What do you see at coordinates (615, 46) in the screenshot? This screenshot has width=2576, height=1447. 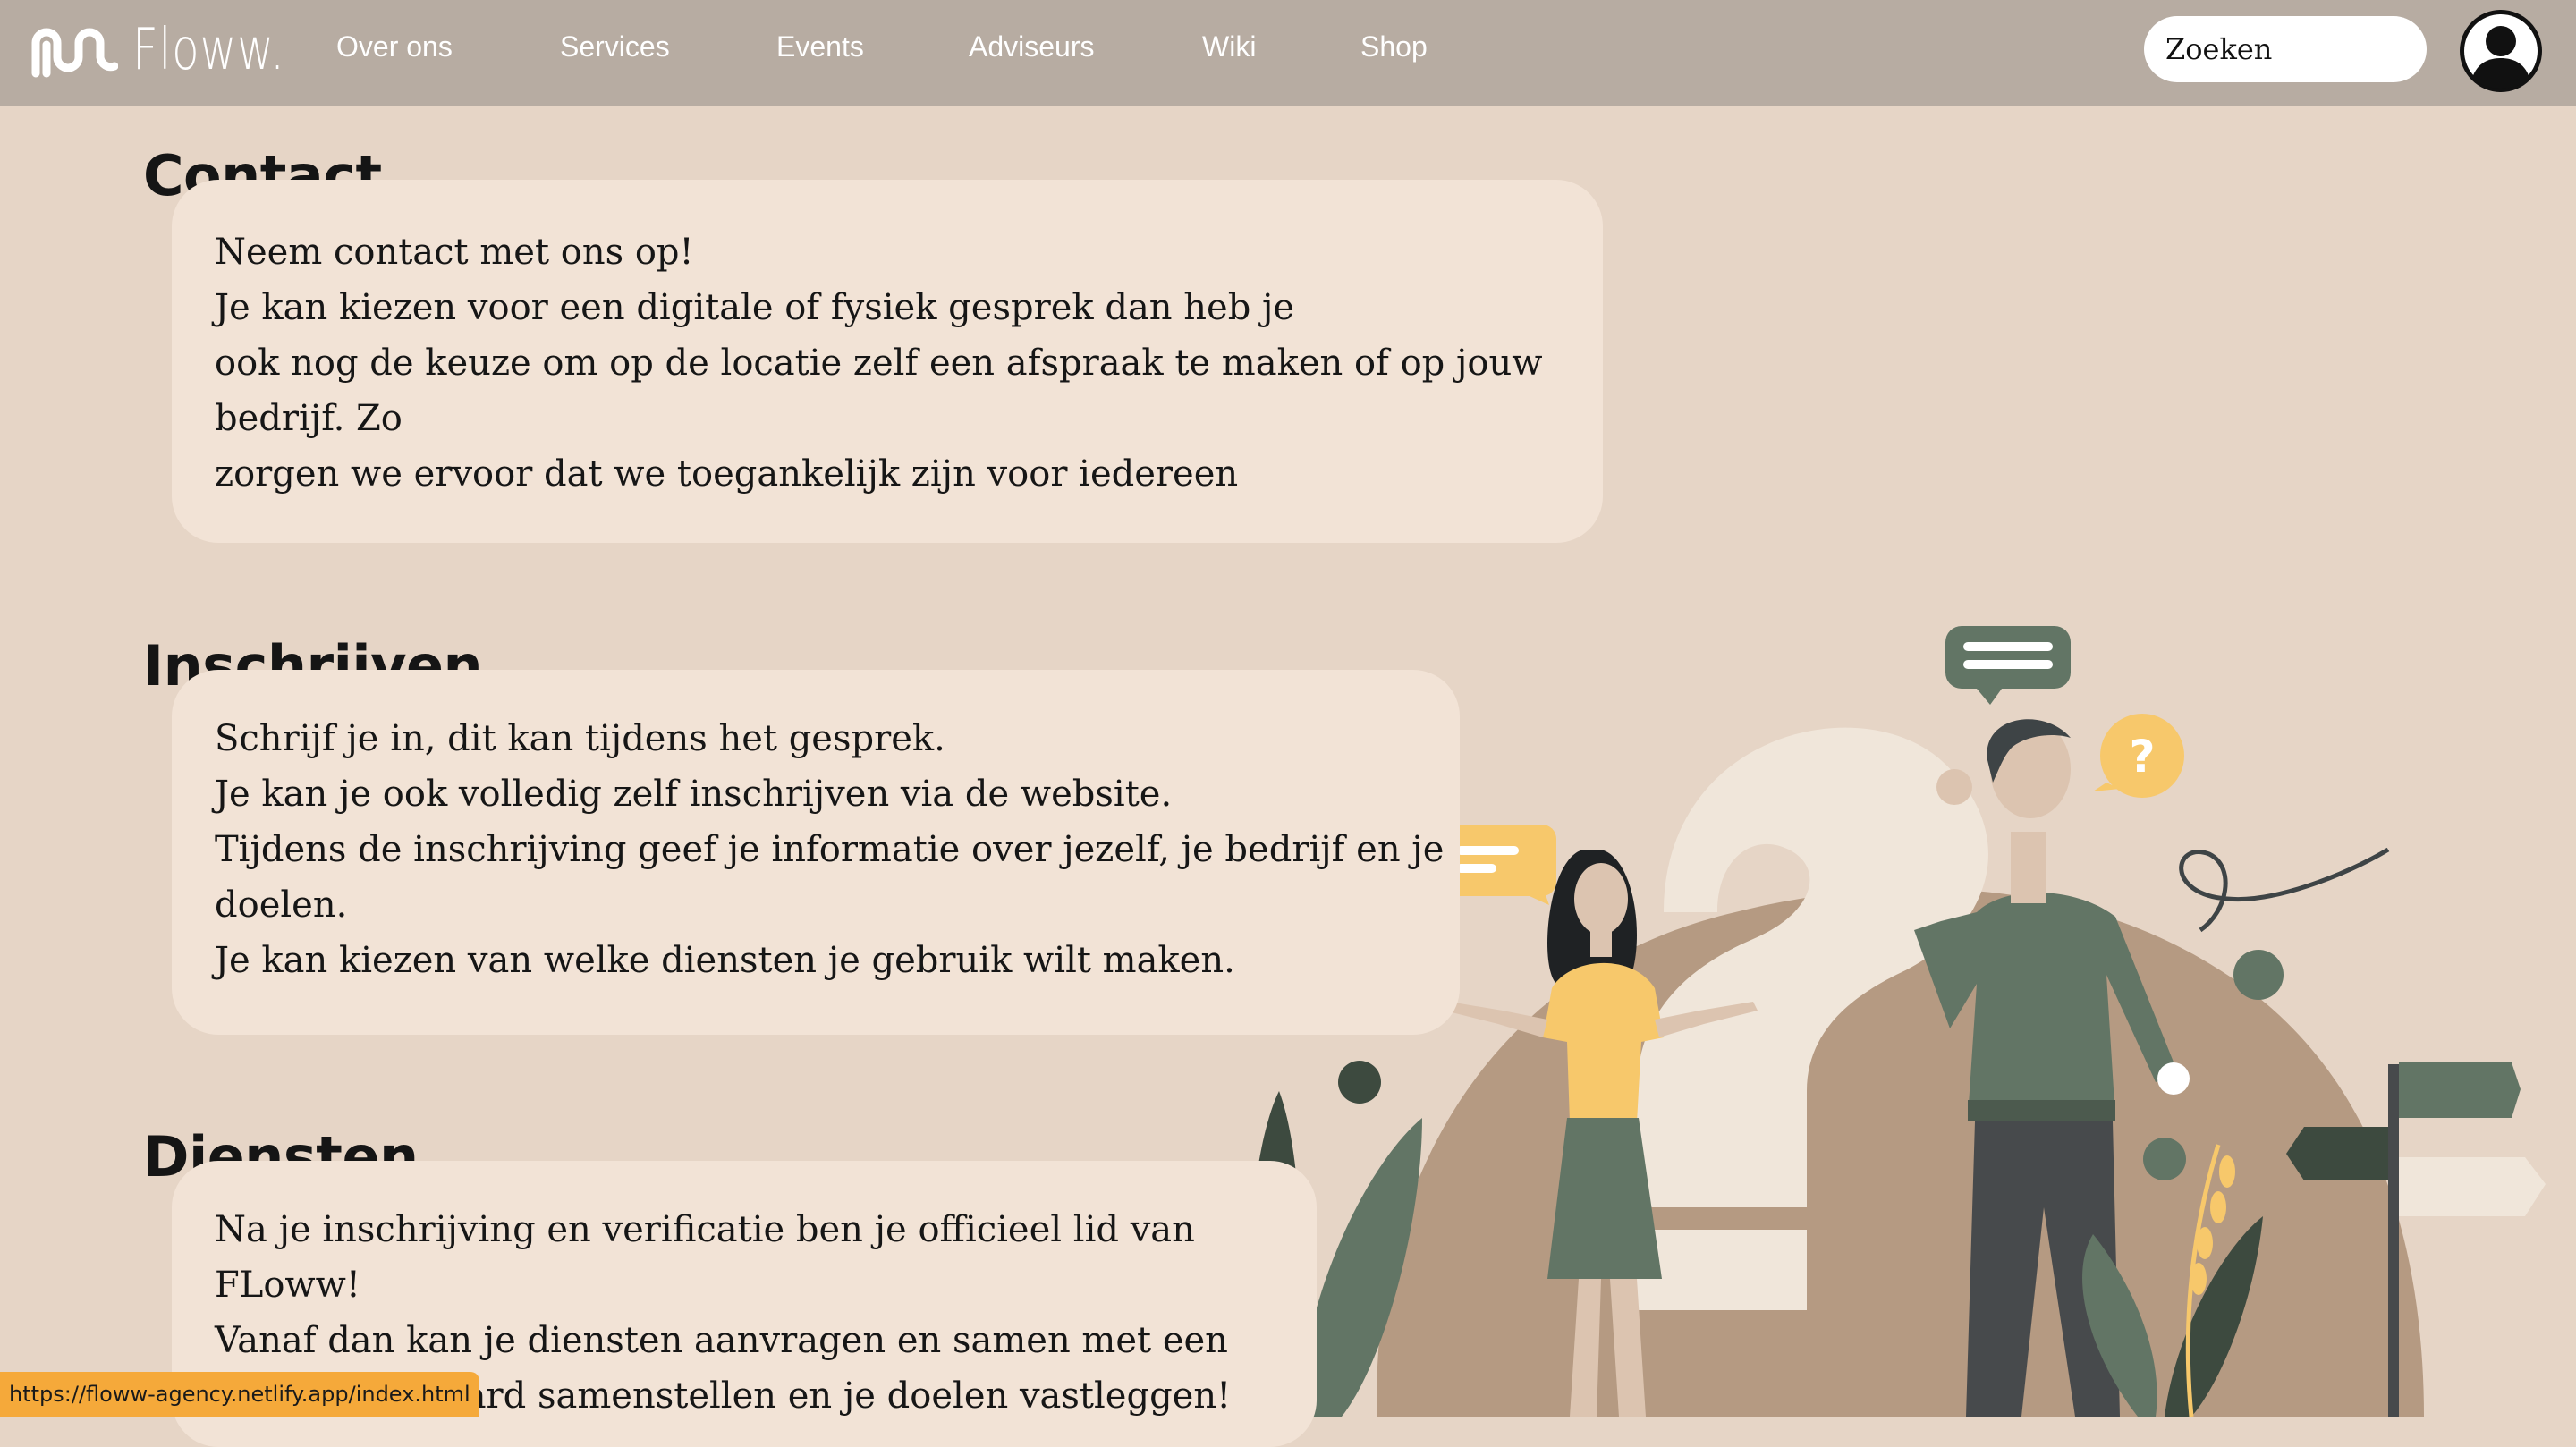 I see `nav-link-services: Services` at bounding box center [615, 46].